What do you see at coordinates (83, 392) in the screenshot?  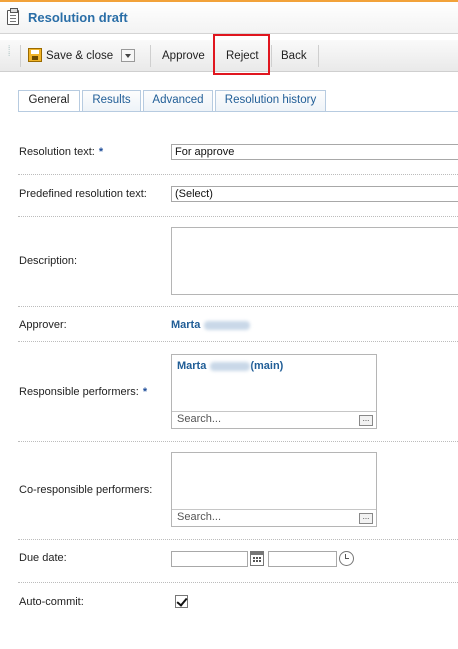 I see `responsible-performers-label: Responsible performers: *` at bounding box center [83, 392].